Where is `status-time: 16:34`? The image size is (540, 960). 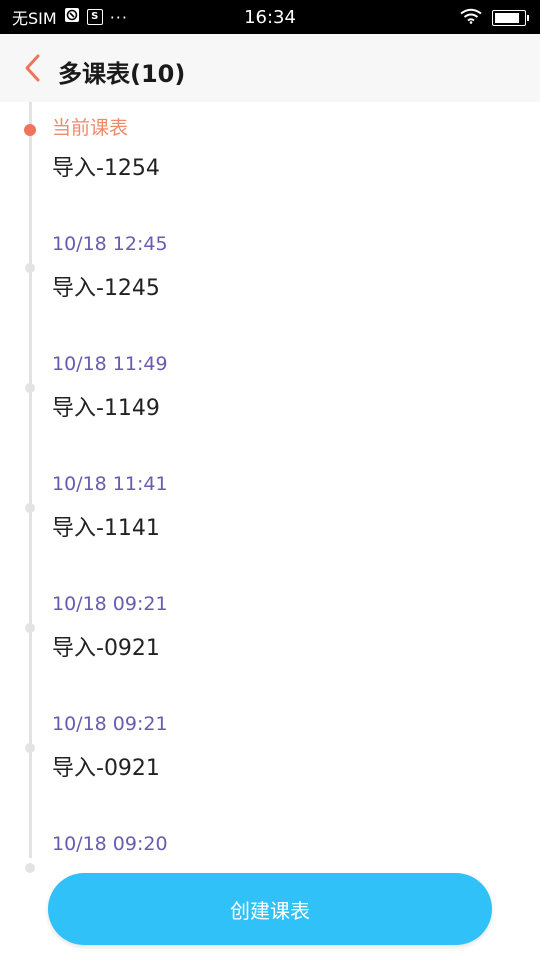 status-time: 16:34 is located at coordinates (270, 17).